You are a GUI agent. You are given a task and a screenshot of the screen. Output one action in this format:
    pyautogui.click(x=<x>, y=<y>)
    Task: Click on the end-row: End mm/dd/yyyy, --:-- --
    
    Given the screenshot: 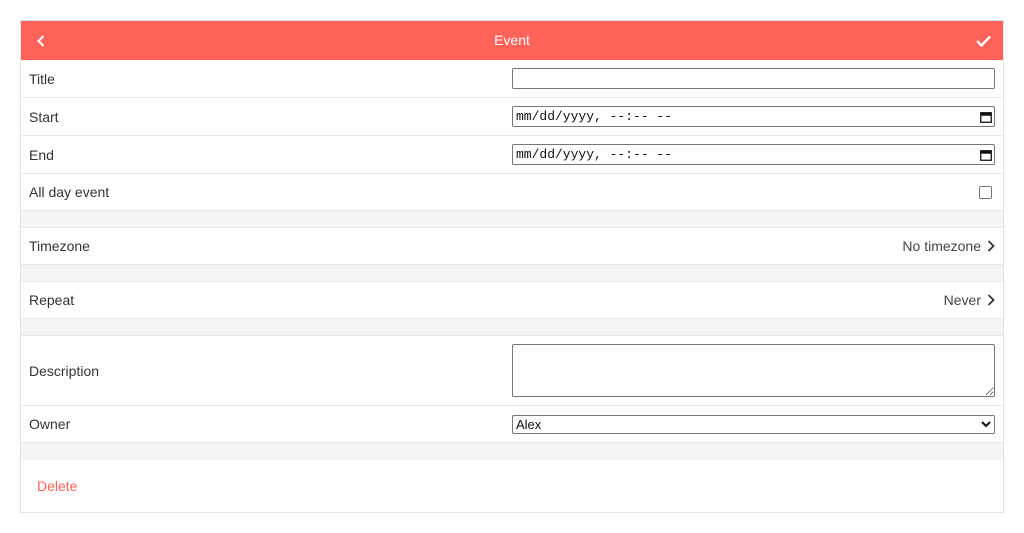 What is the action you would take?
    pyautogui.click(x=512, y=155)
    